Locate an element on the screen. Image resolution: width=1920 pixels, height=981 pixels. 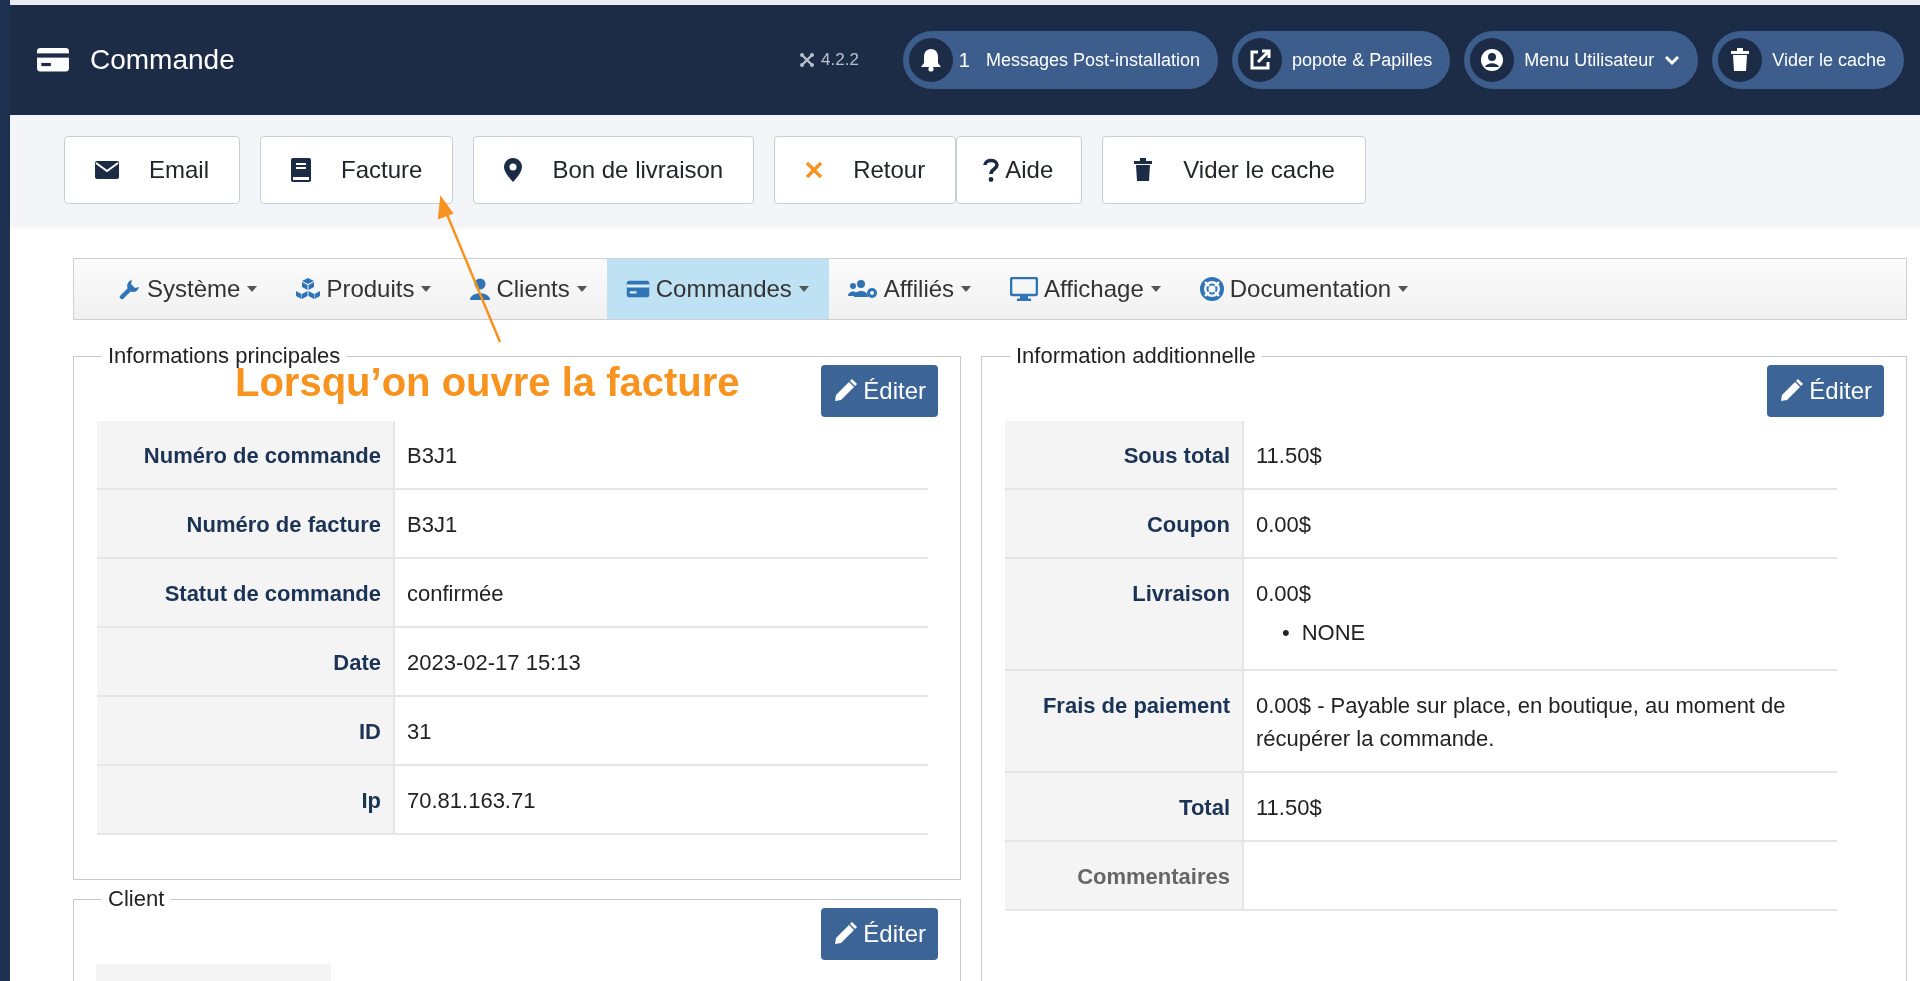
toolbar-button: Aide is located at coordinates (1019, 170).